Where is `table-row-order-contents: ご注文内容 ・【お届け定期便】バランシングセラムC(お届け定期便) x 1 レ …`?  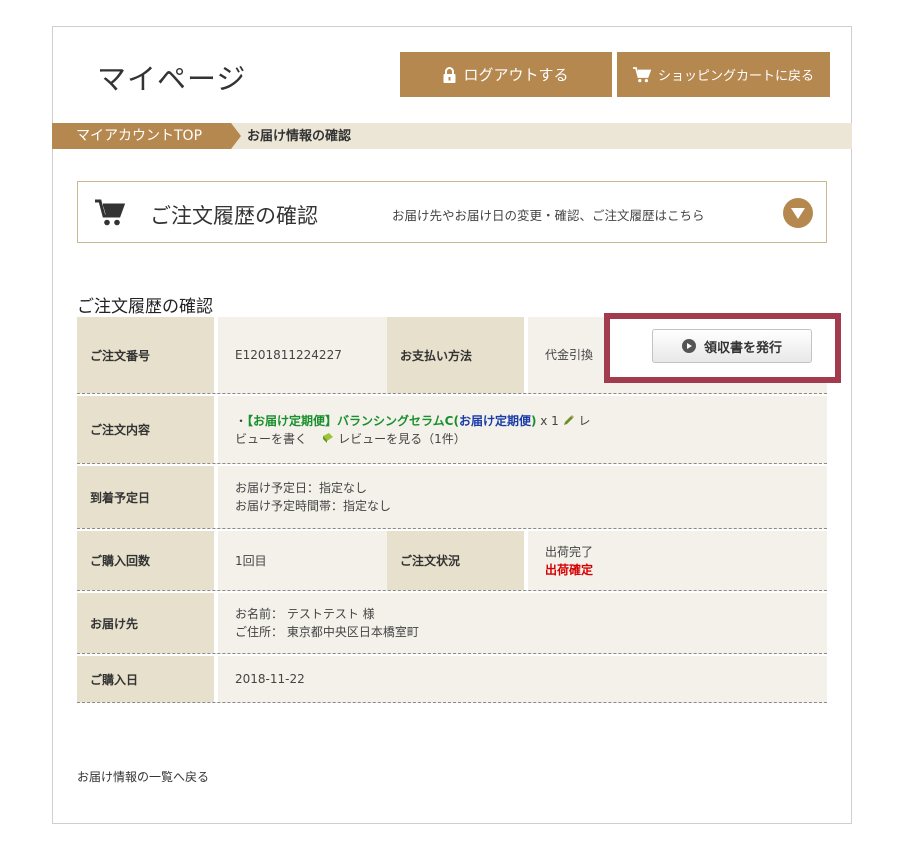
table-row-order-contents: ご注文内容 ・【お届け定期便】バランシングセラムC(お届け定期便) x 1 レ … is located at coordinates (452, 430).